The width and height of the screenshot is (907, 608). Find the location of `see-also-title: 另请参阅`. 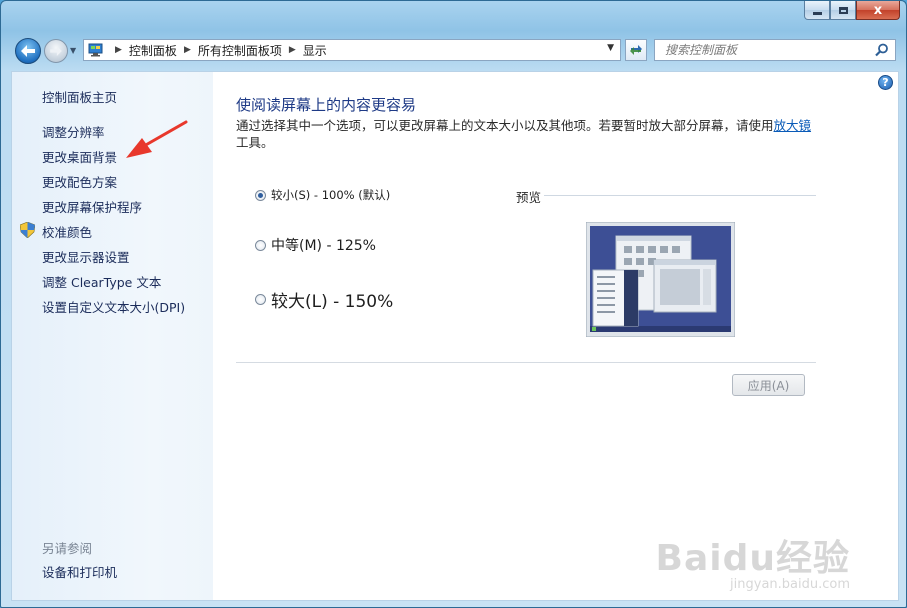

see-also-title: 另请参阅 is located at coordinates (67, 548).